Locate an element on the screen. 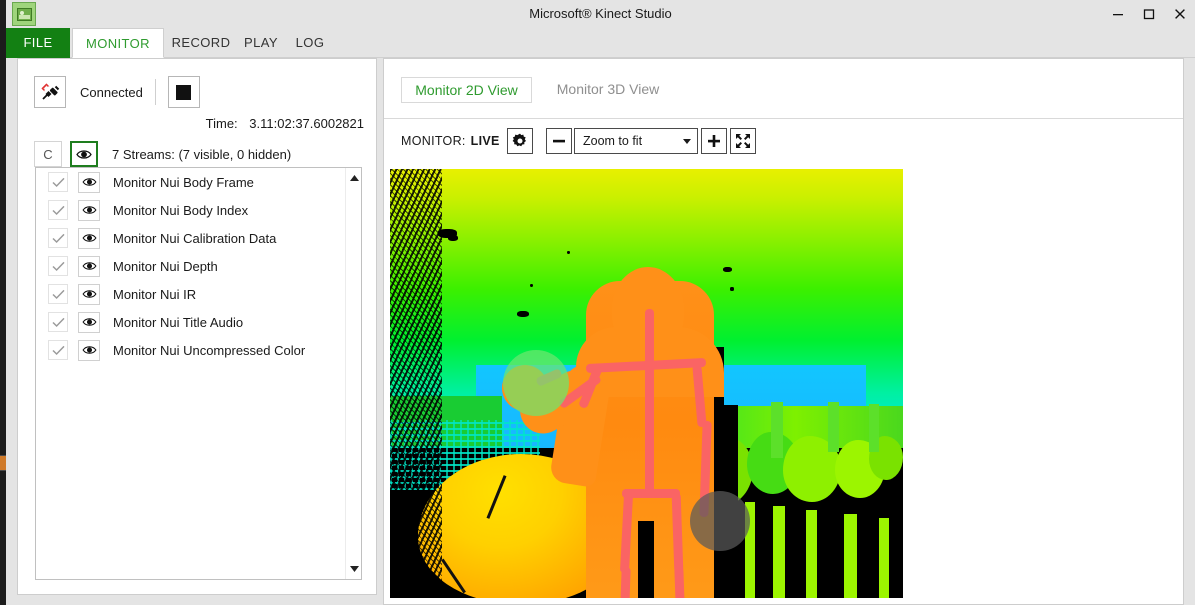 This screenshot has height=605, width=1195. expand-arrows-icon is located at coordinates (743, 141).